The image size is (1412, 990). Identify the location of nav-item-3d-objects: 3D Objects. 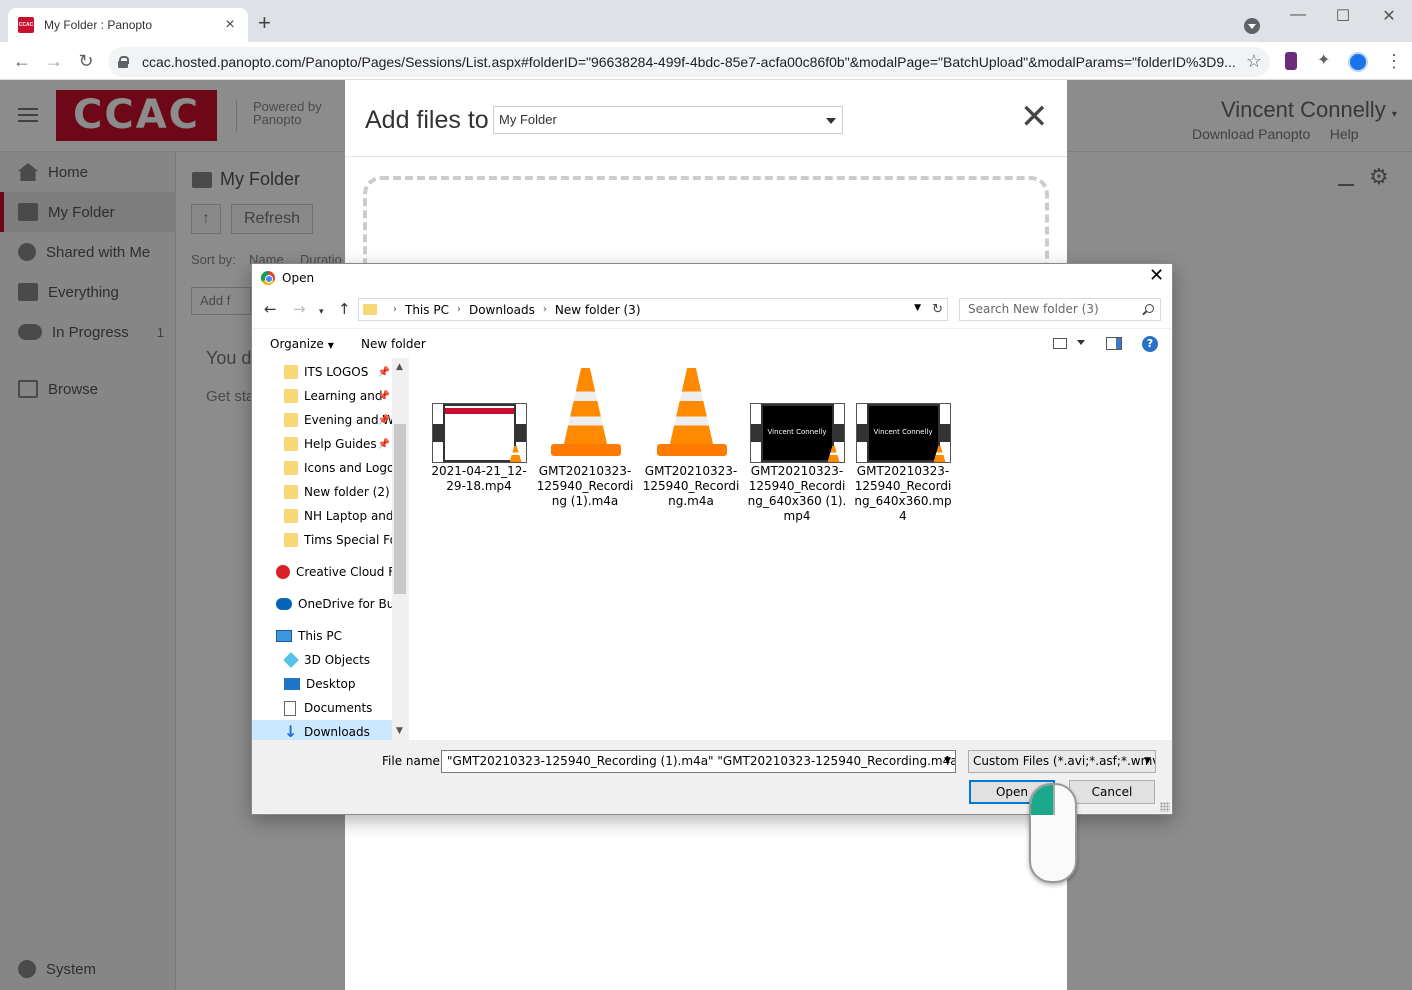
(338, 660).